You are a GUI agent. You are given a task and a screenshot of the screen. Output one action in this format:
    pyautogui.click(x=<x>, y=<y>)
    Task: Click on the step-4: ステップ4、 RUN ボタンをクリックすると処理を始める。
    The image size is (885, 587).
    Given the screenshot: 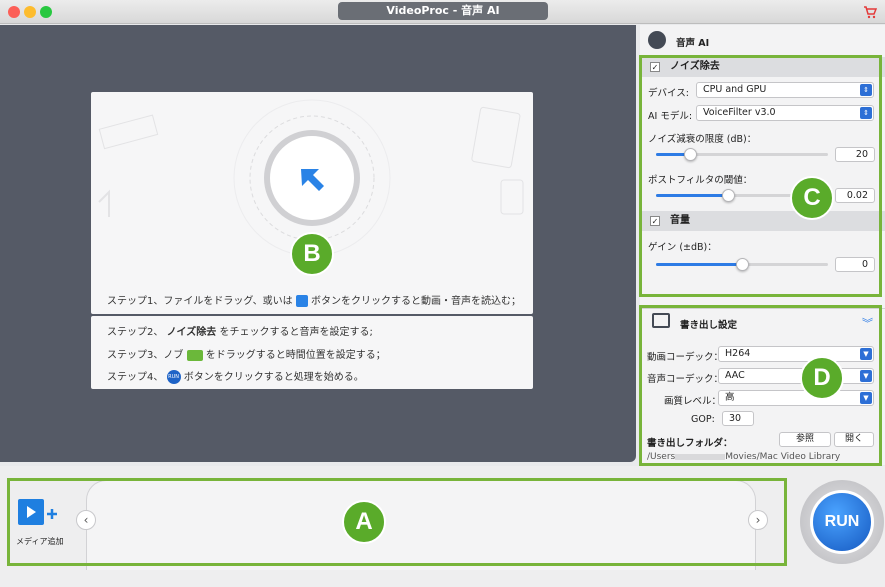 What is the action you would take?
    pyautogui.click(x=235, y=377)
    